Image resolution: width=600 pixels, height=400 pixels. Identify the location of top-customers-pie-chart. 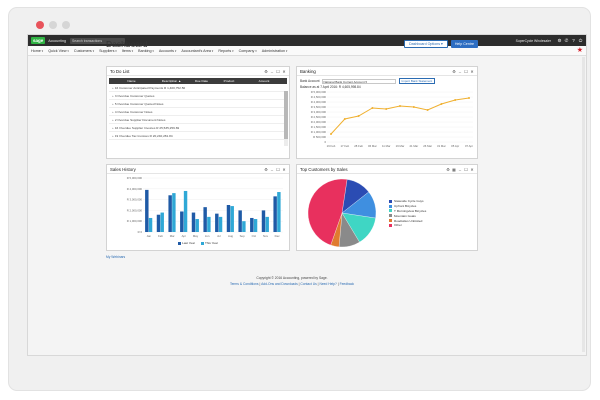
(342, 213).